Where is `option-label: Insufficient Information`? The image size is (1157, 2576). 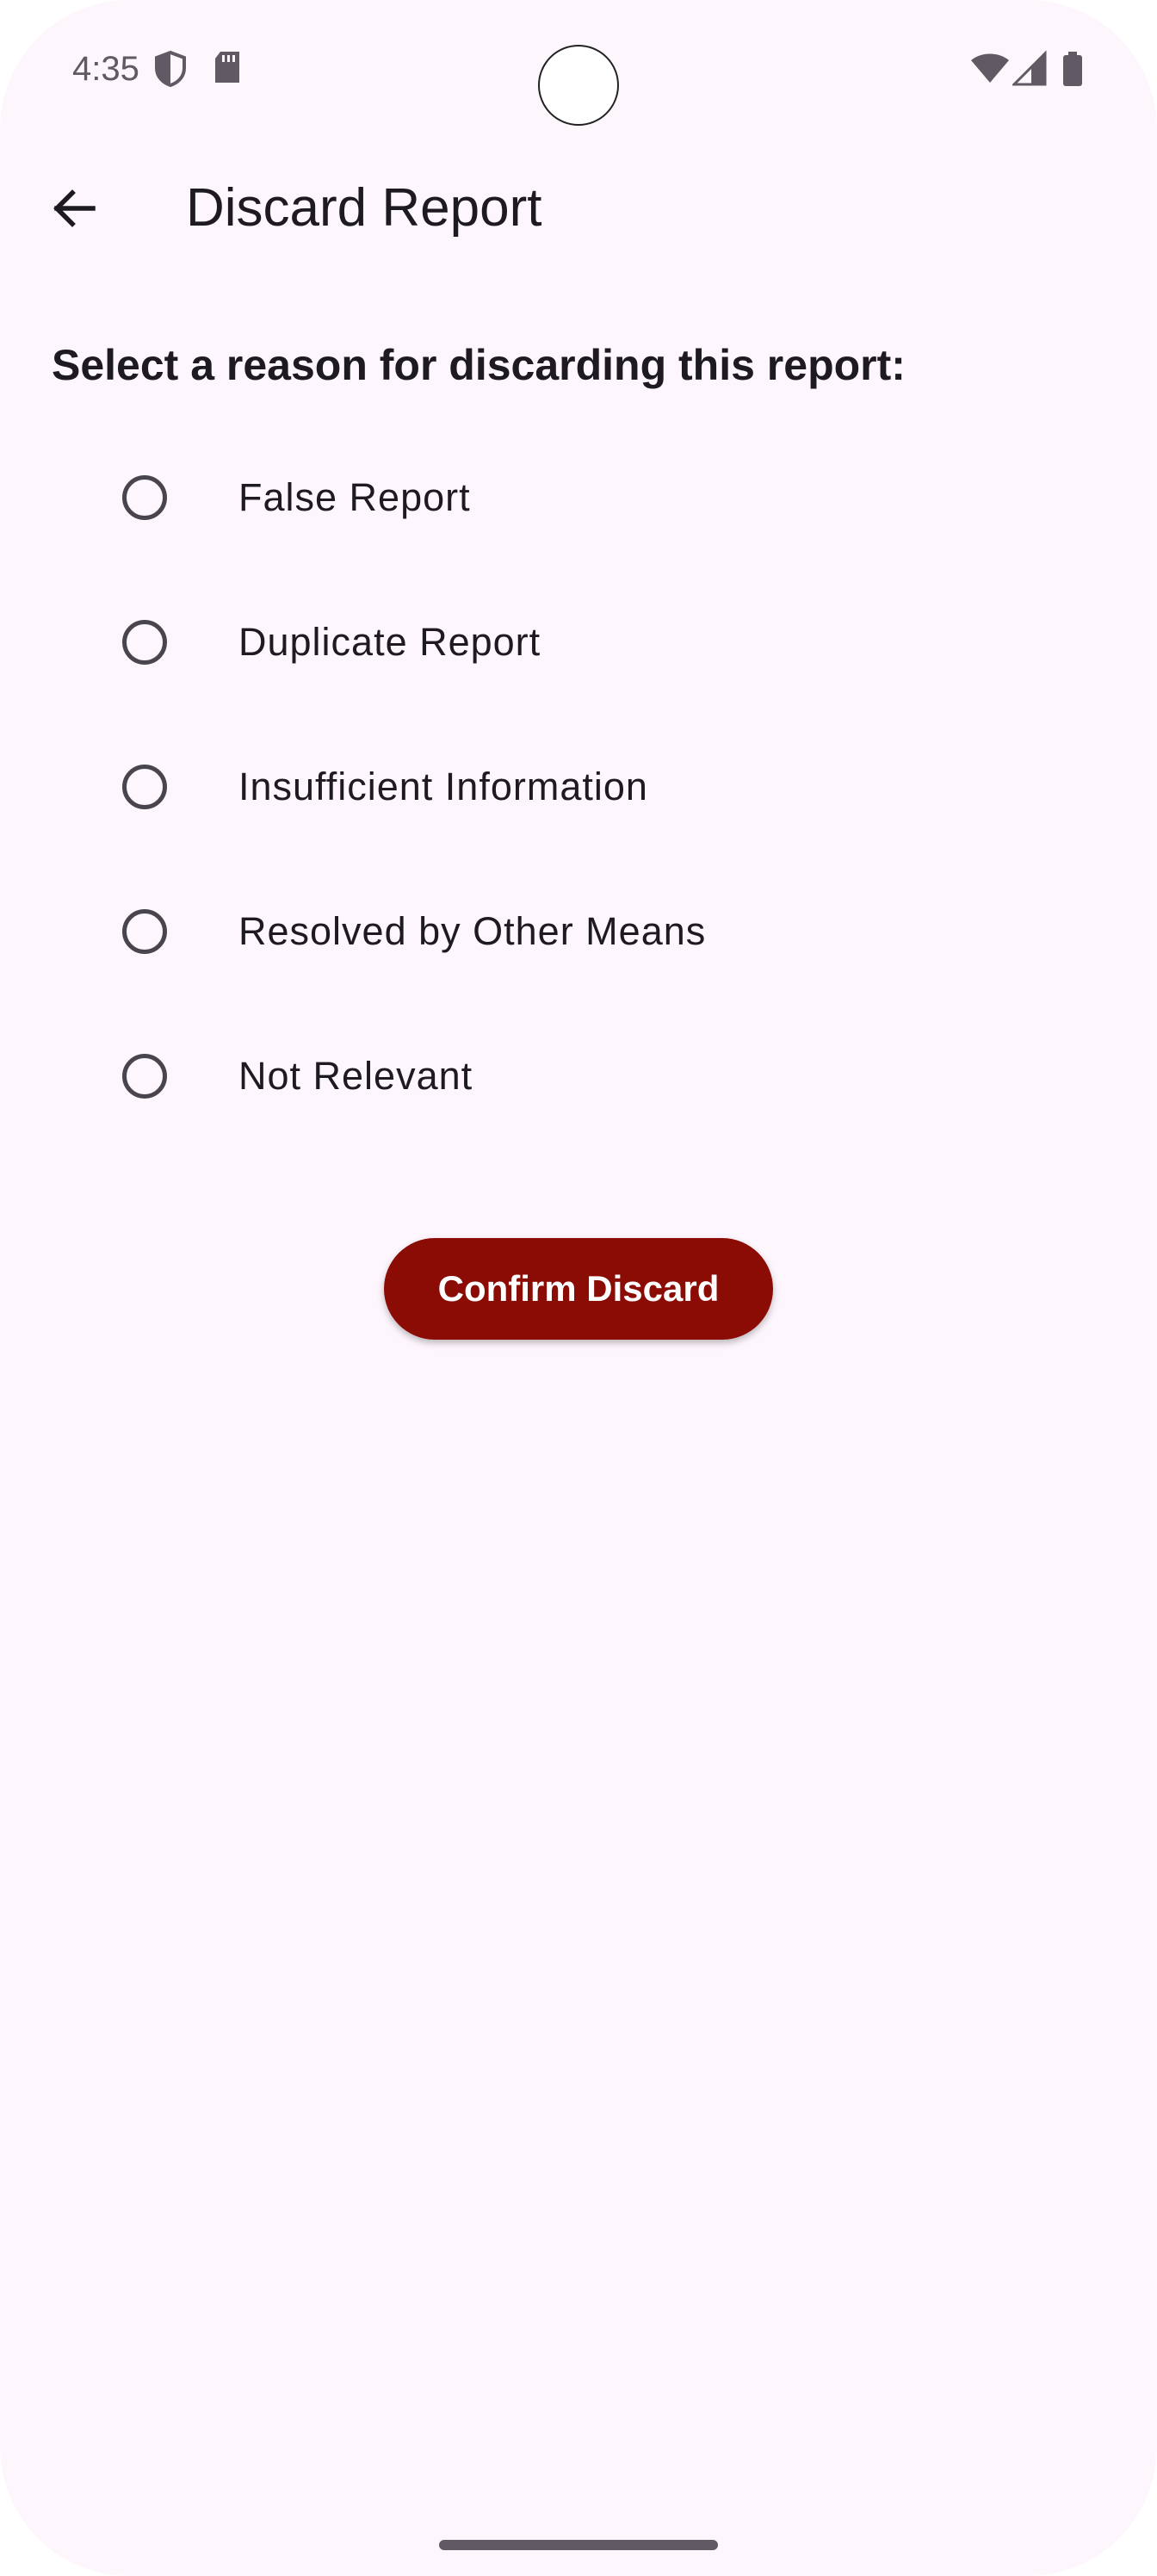 option-label: Insufficient Information is located at coordinates (443, 786).